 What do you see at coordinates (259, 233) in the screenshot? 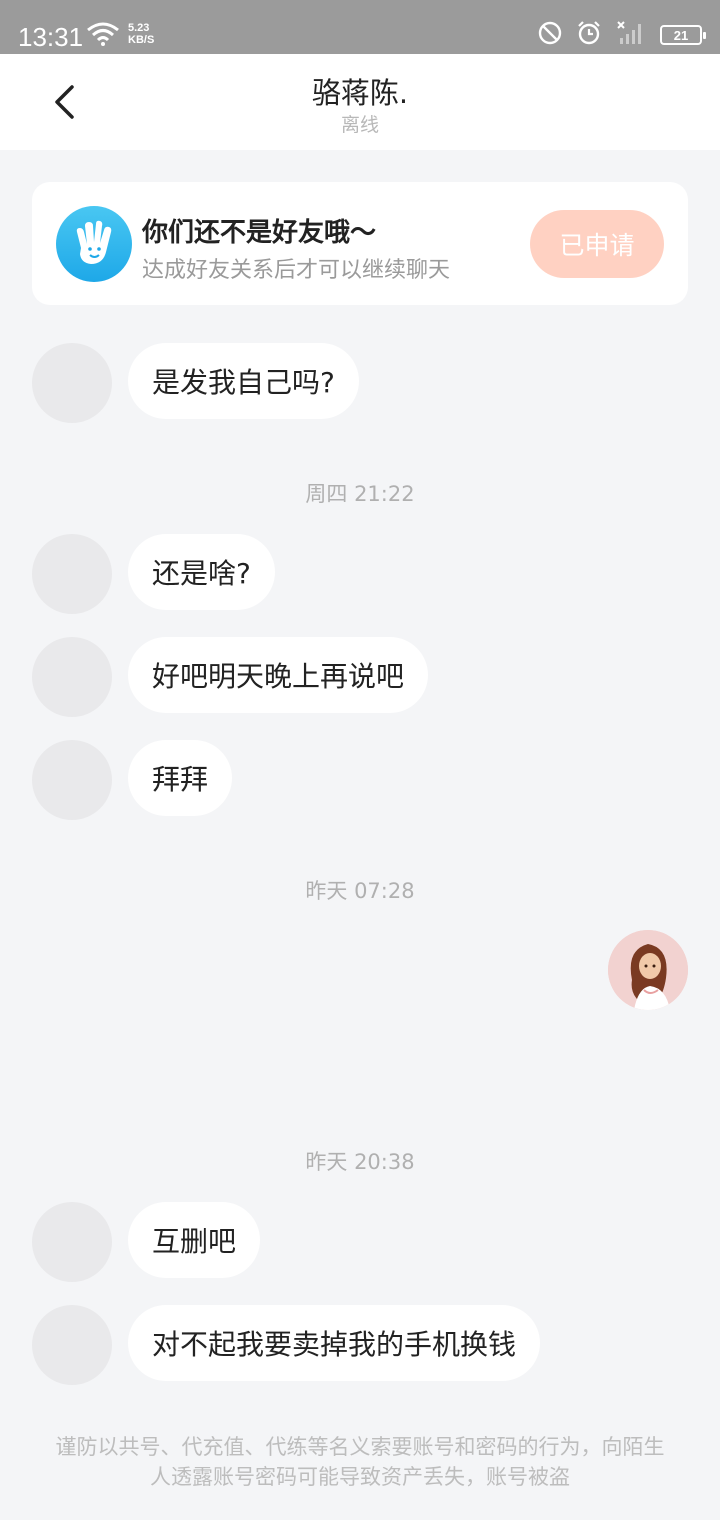
I see `notice-title: 你们还不是好友哦～` at bounding box center [259, 233].